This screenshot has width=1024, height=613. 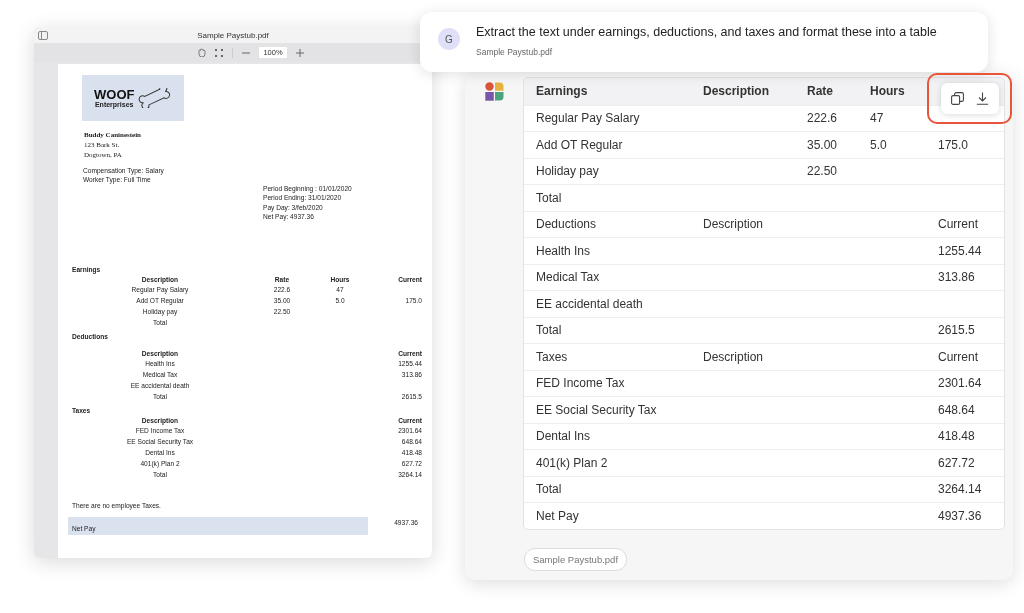 What do you see at coordinates (956, 436) in the screenshot?
I see `table-cell: 418.48` at bounding box center [956, 436].